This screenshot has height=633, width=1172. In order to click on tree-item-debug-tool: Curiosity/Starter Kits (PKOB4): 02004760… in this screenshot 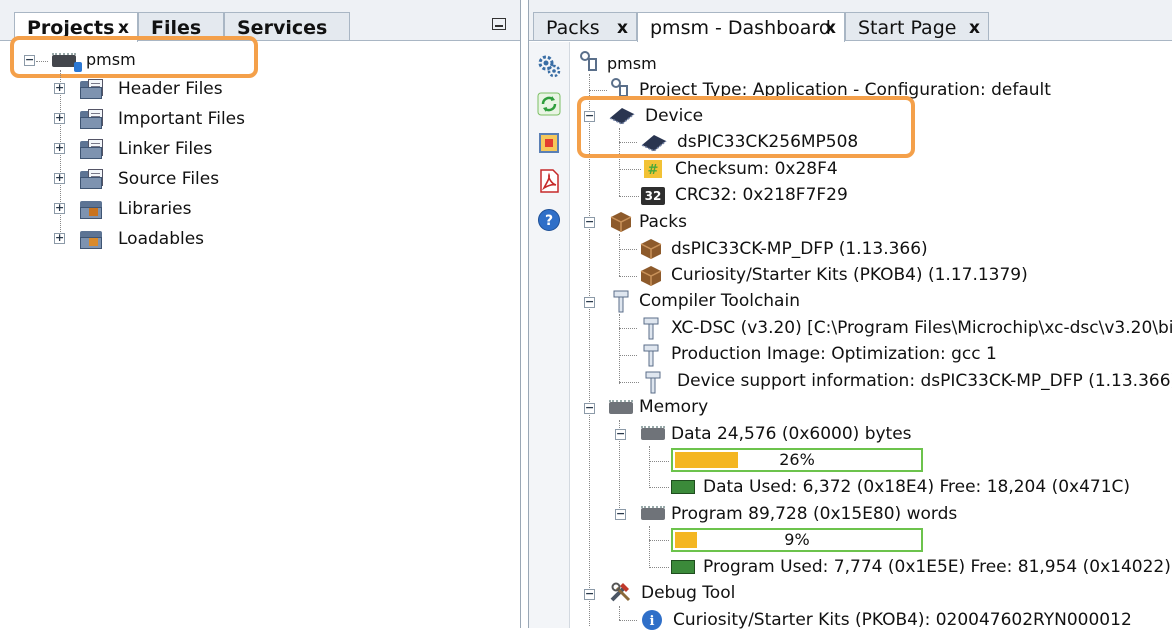, I will do `click(902, 620)`.